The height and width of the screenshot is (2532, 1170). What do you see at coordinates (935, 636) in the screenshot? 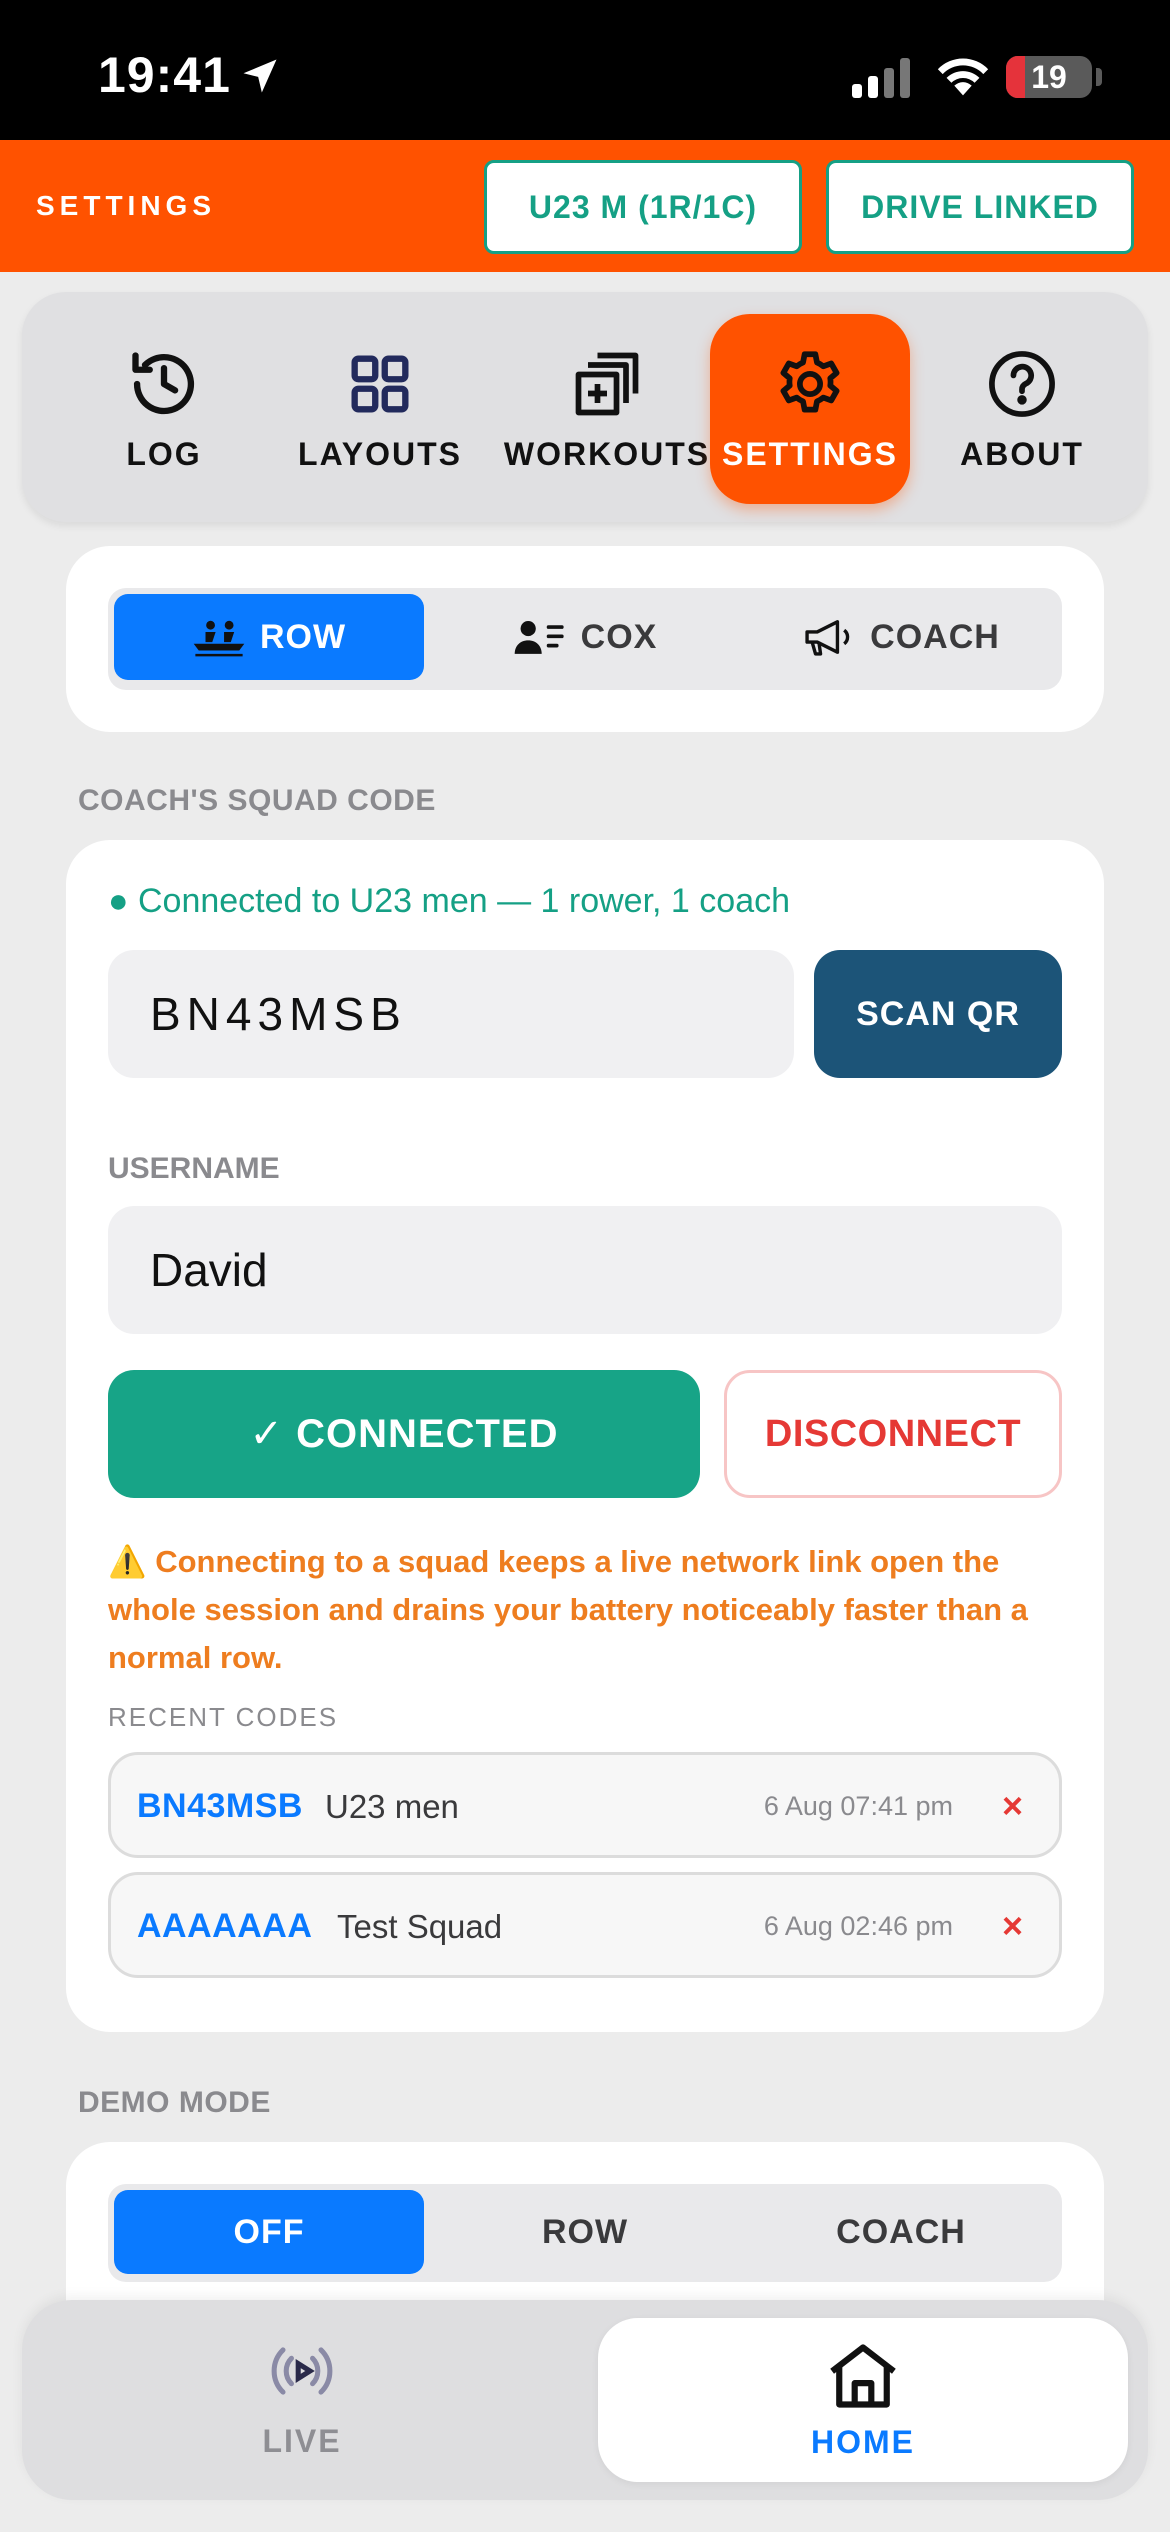
I see `role-coach-label: COACH` at bounding box center [935, 636].